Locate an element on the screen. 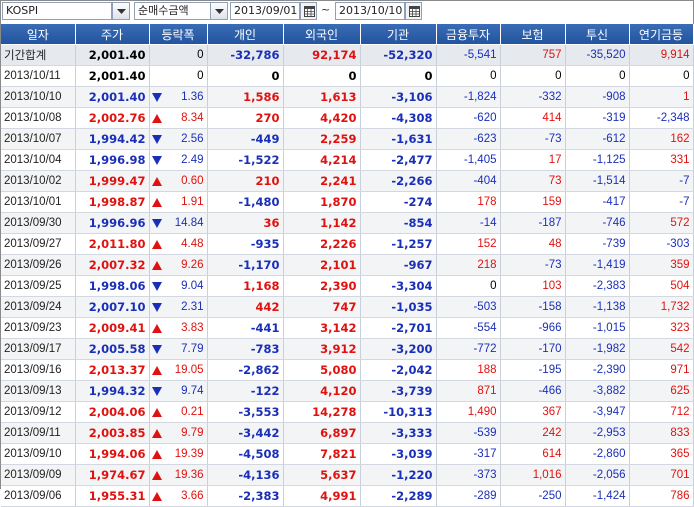 This screenshot has width=694, height=507. column-header: 금융투자 is located at coordinates (468, 34).